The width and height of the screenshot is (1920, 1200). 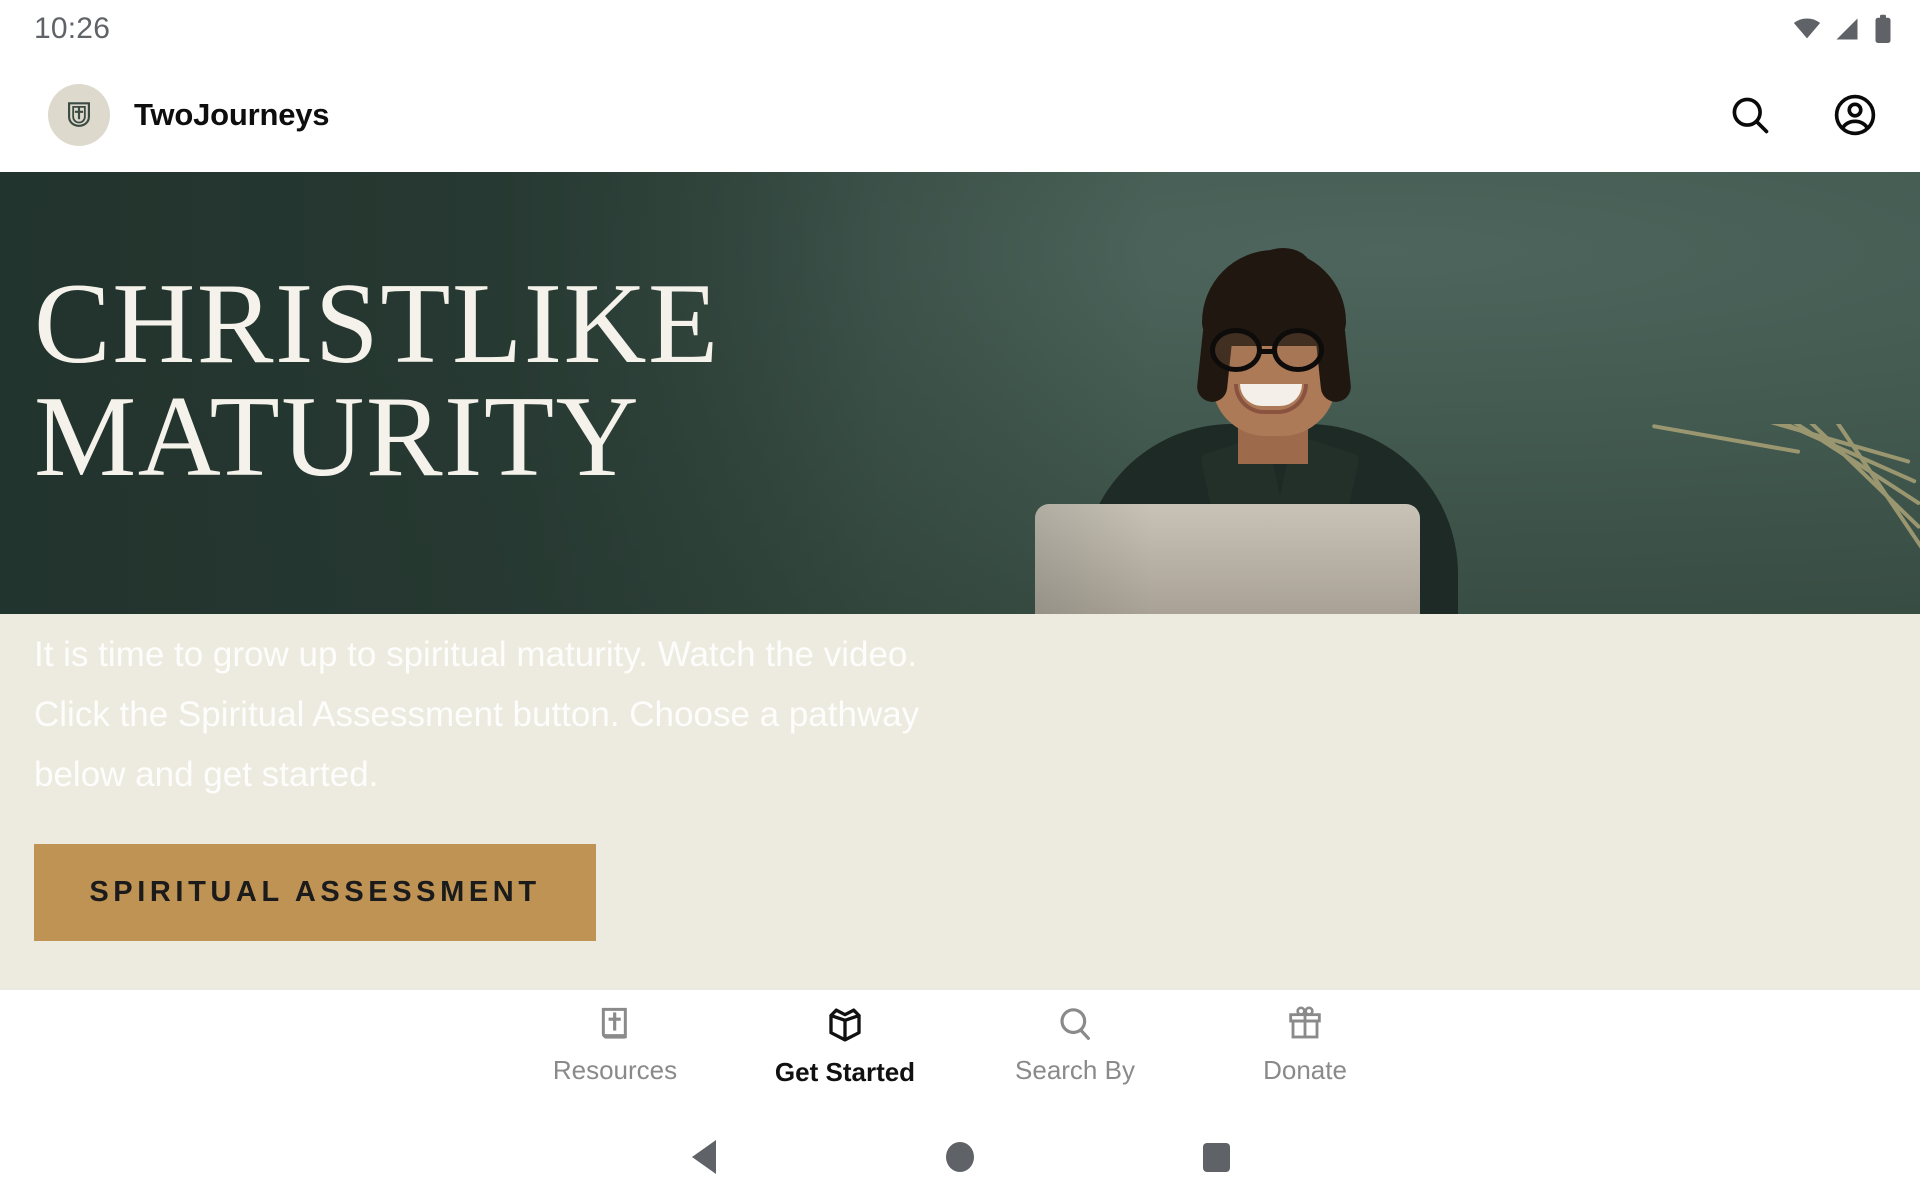 I want to click on shield-cross-icon, so click(x=79, y=114).